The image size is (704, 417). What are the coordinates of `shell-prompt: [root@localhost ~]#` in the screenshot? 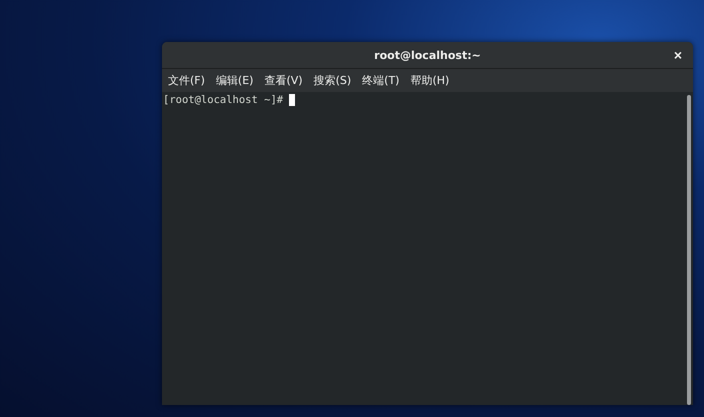 It's located at (223, 100).